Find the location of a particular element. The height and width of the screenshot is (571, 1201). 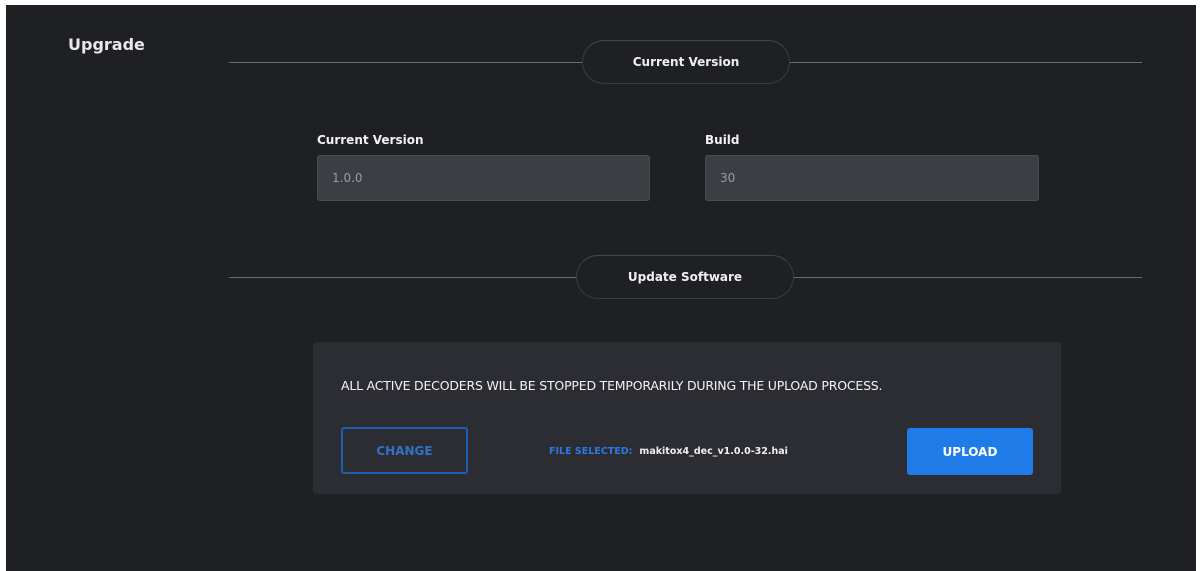

upload-button: UPLOAD is located at coordinates (970, 451).